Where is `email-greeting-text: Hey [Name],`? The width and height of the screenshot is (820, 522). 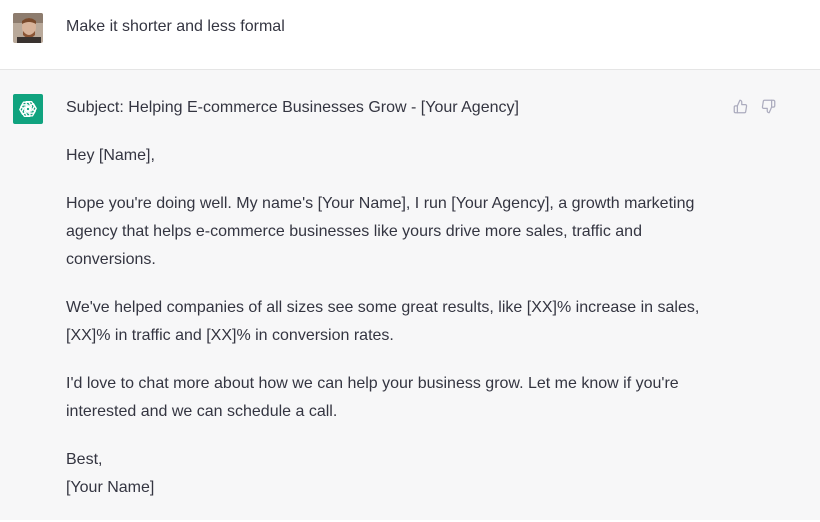 email-greeting-text: Hey [Name], is located at coordinates (110, 155).